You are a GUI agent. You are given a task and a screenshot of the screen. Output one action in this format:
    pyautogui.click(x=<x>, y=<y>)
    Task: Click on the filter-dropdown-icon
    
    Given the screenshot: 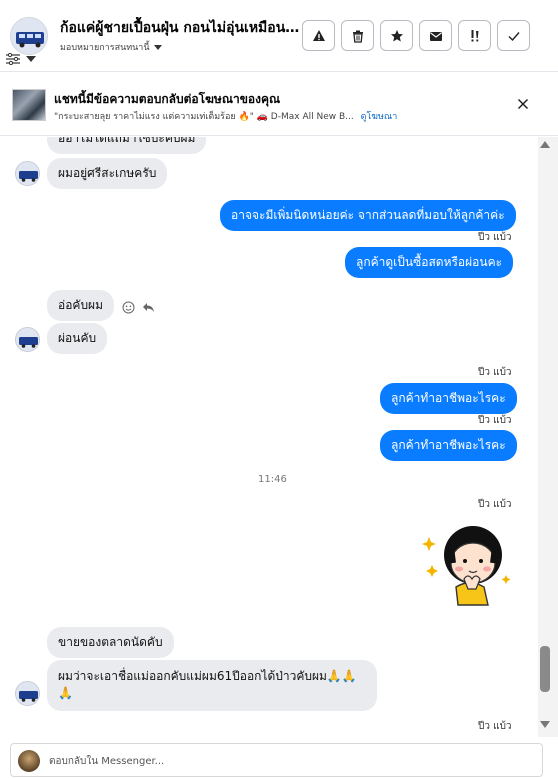 What is the action you would take?
    pyautogui.click(x=31, y=59)
    